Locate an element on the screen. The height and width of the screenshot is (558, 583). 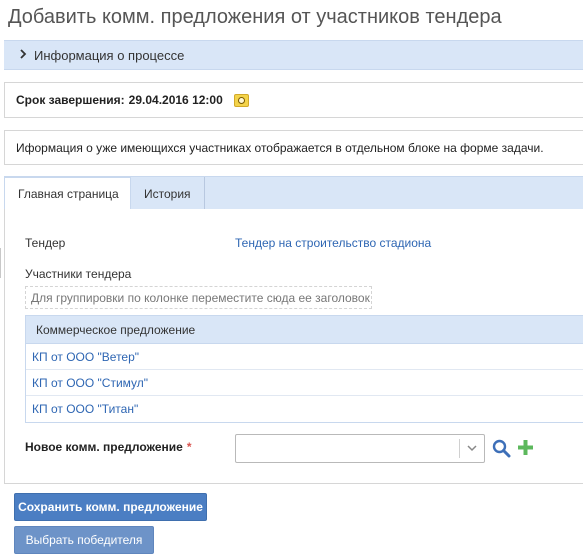
process-info-toggle: Информация о процессе is located at coordinates (293, 55).